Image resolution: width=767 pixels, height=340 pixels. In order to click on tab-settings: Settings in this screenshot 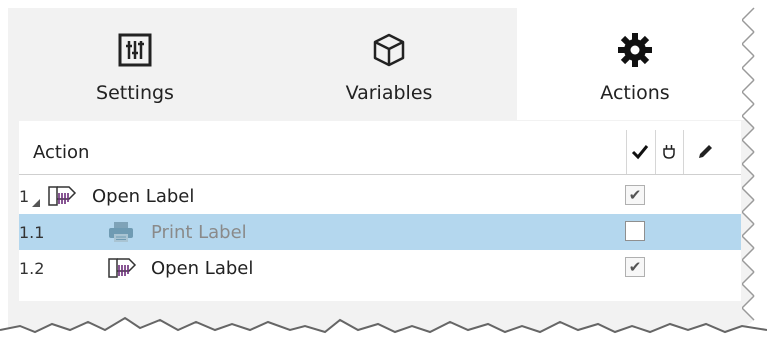, I will do `click(135, 64)`.